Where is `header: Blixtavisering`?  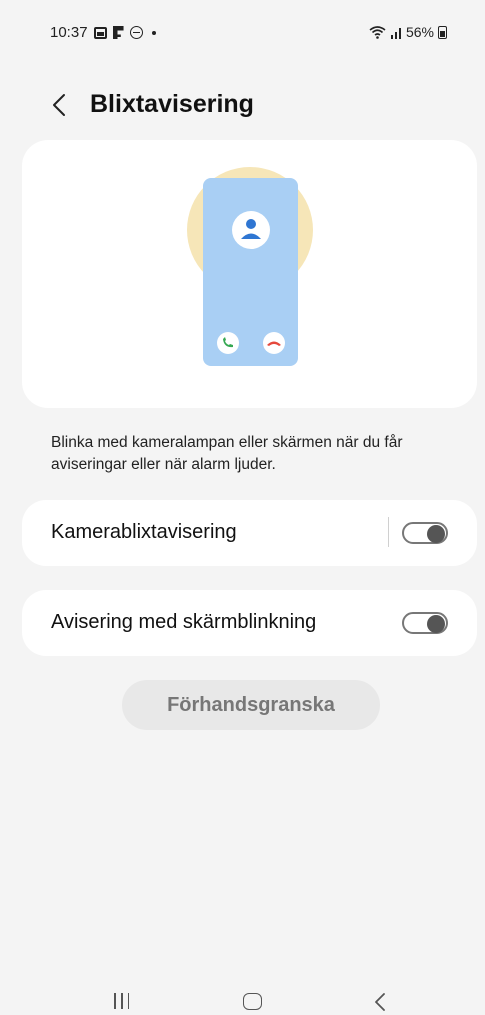
header: Blixtavisering is located at coordinates (242, 104).